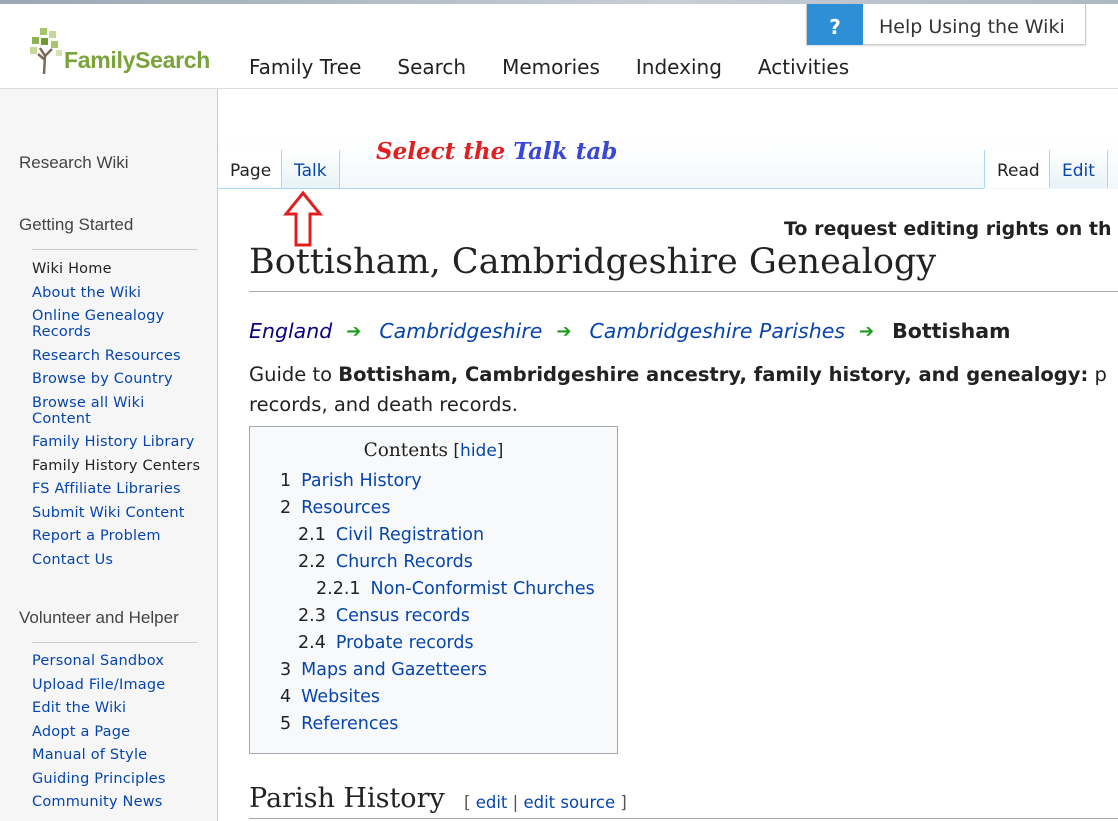 The height and width of the screenshot is (821, 1118). I want to click on tab-bar, so click(668, 164).